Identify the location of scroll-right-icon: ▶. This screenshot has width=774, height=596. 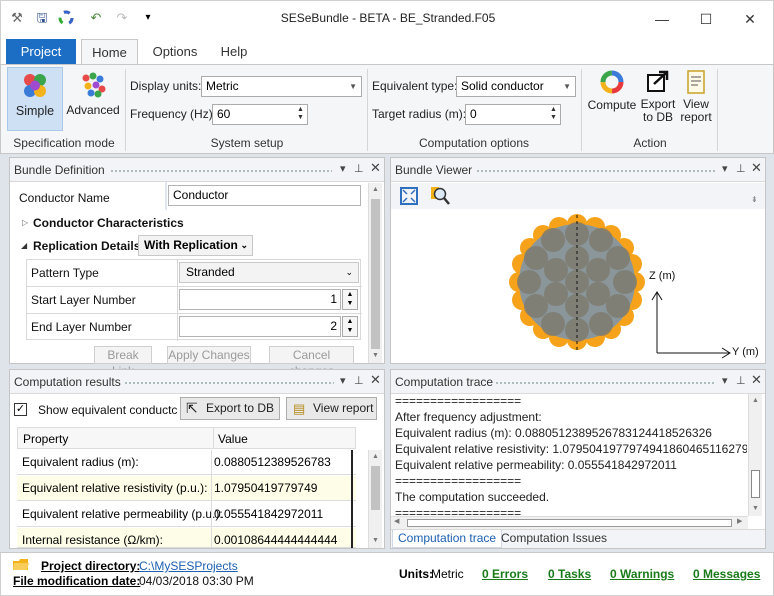
(739, 521).